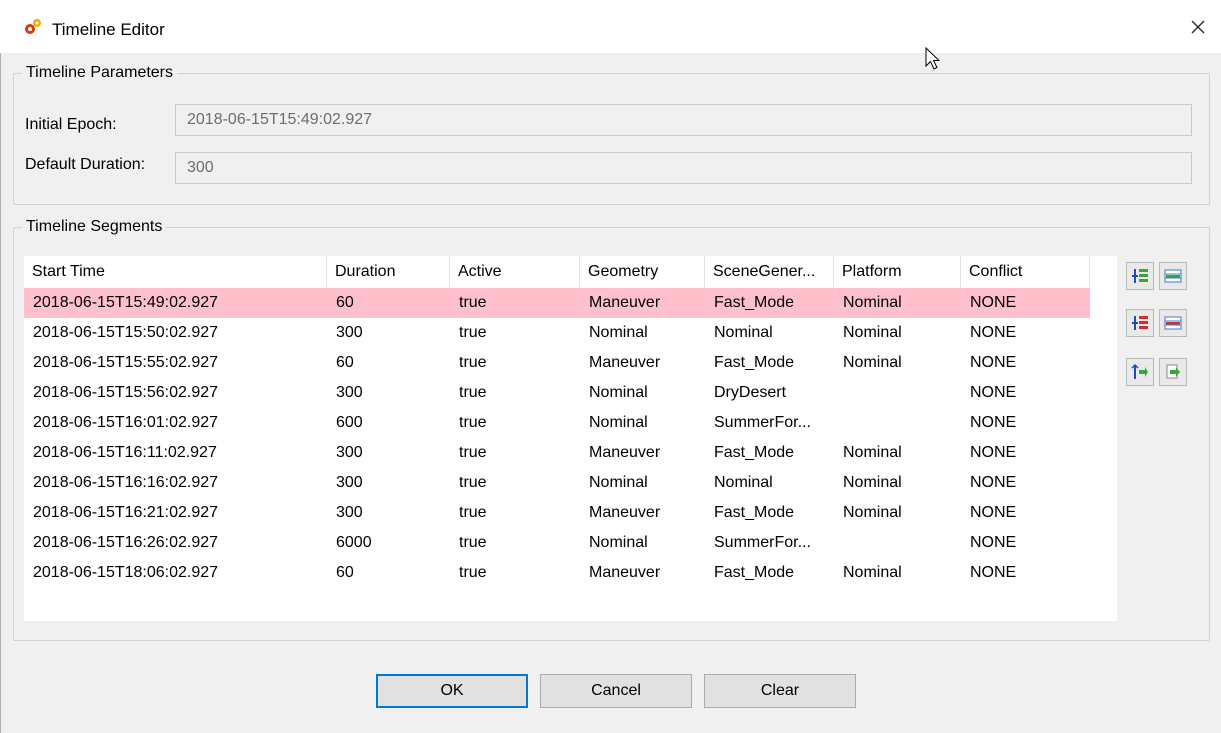  Describe the element at coordinates (1025, 272) in the screenshot. I see `column-header-conflict: Conflict` at that location.